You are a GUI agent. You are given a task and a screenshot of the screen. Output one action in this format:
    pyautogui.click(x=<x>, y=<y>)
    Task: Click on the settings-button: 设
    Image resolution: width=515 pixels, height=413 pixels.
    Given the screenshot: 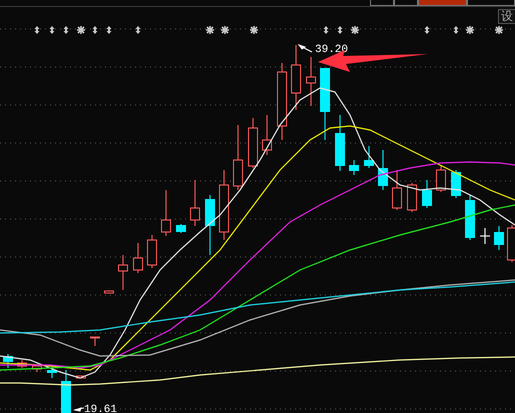 What is the action you would take?
    pyautogui.click(x=506, y=16)
    